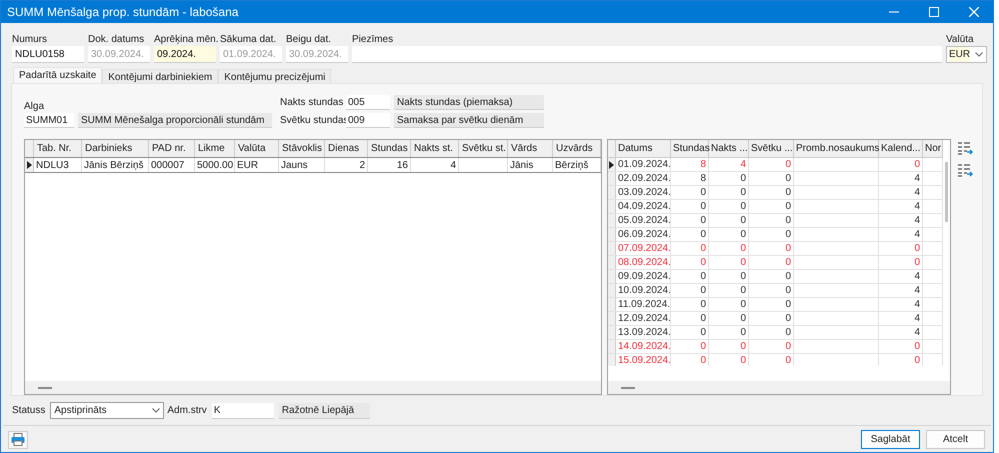 The image size is (999, 453). Describe the element at coordinates (346, 148) in the screenshot. I see `column-header: Dienas` at that location.